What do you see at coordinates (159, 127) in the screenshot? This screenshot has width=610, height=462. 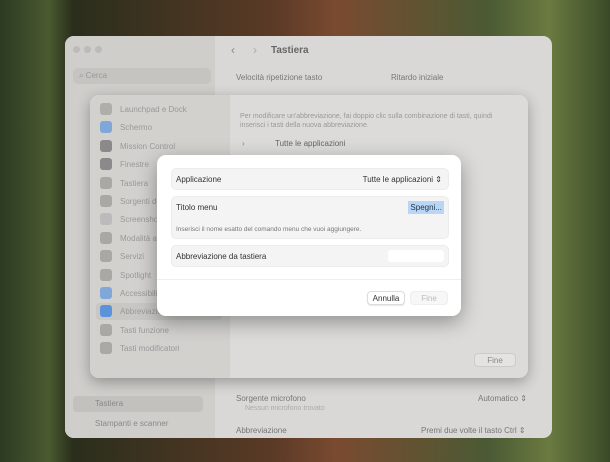 I see `category-item: Schermo` at bounding box center [159, 127].